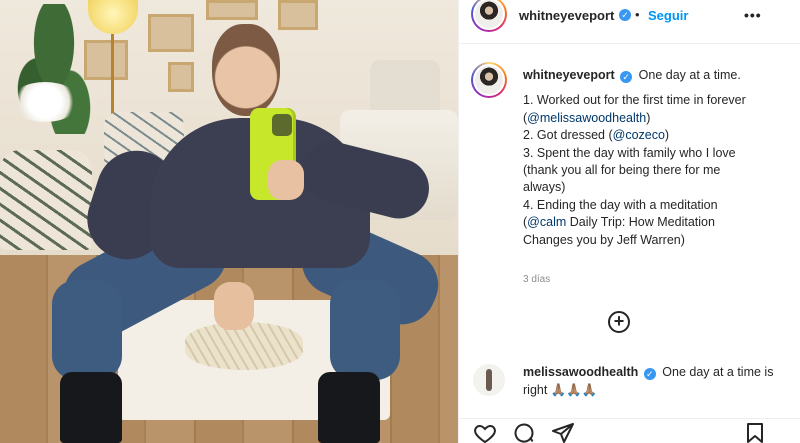 The image size is (800, 443). Describe the element at coordinates (622, 170) in the screenshot. I see `caption-line: (thank you all for being there for me` at that location.